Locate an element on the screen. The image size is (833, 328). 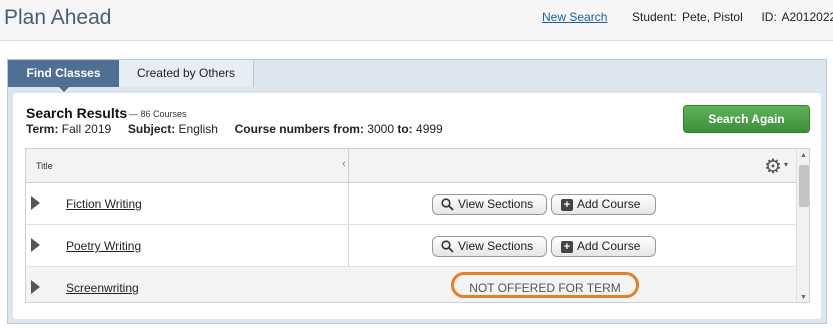
tab-find-classes: Find Classes is located at coordinates (63, 76).